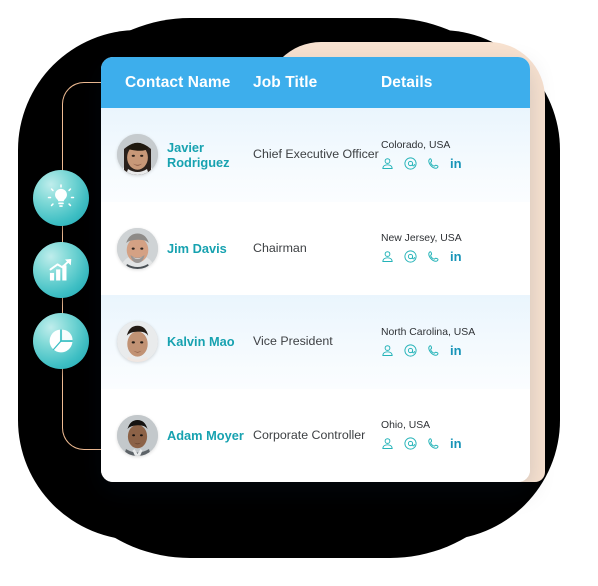 The height and width of the screenshot is (586, 598). I want to click on table-row: Jim Davis Chairman New Jersey, USA in, so click(315, 248).